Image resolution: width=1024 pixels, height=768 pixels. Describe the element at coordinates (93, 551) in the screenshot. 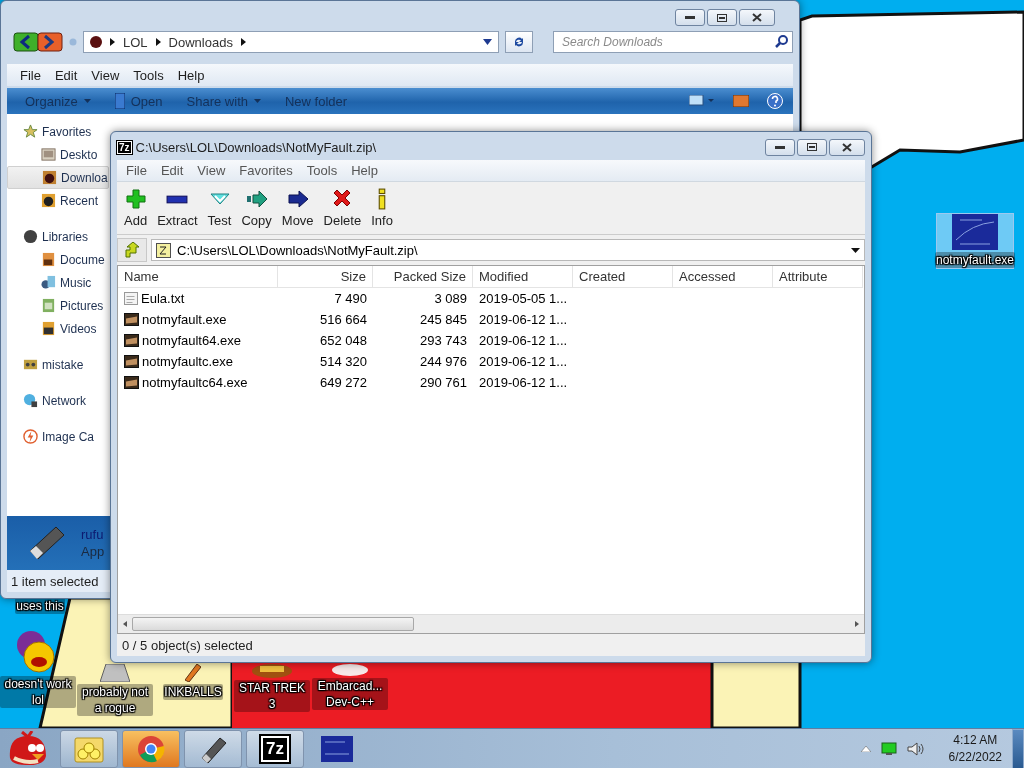

I see `file-type: App` at that location.